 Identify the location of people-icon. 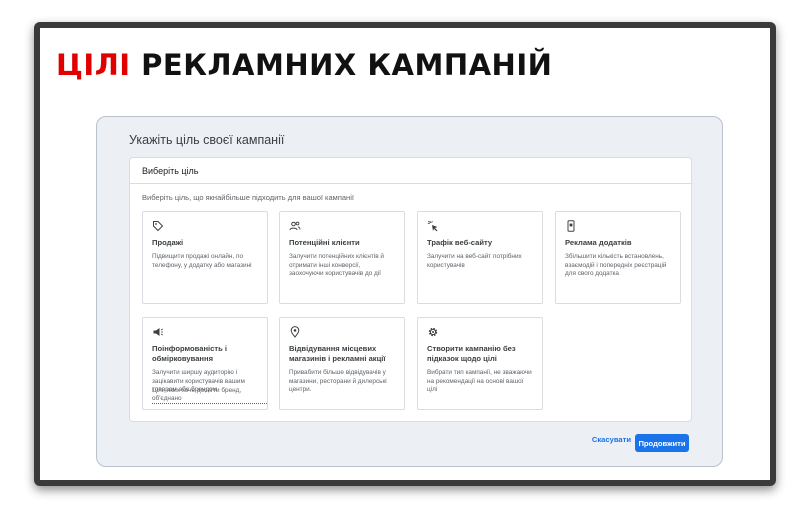
(295, 226).